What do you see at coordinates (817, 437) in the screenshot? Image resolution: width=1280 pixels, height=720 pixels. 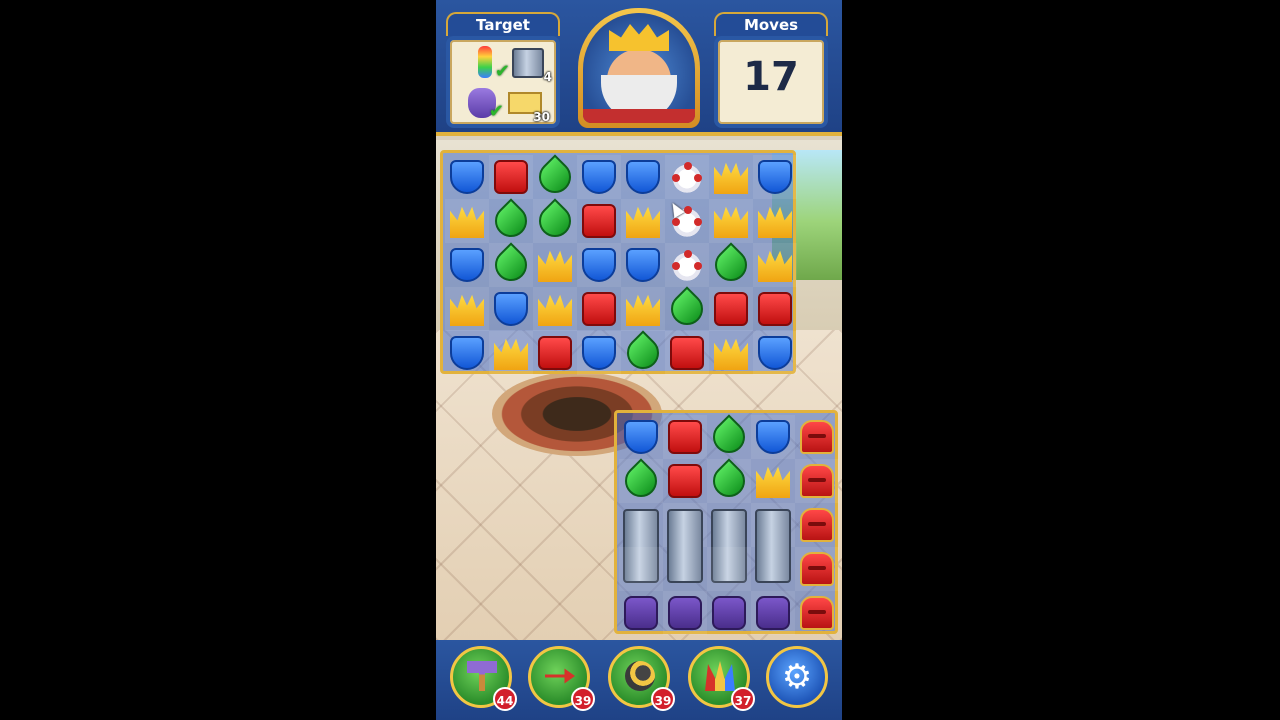 I see `lower-board-cell-r0-c4` at bounding box center [817, 437].